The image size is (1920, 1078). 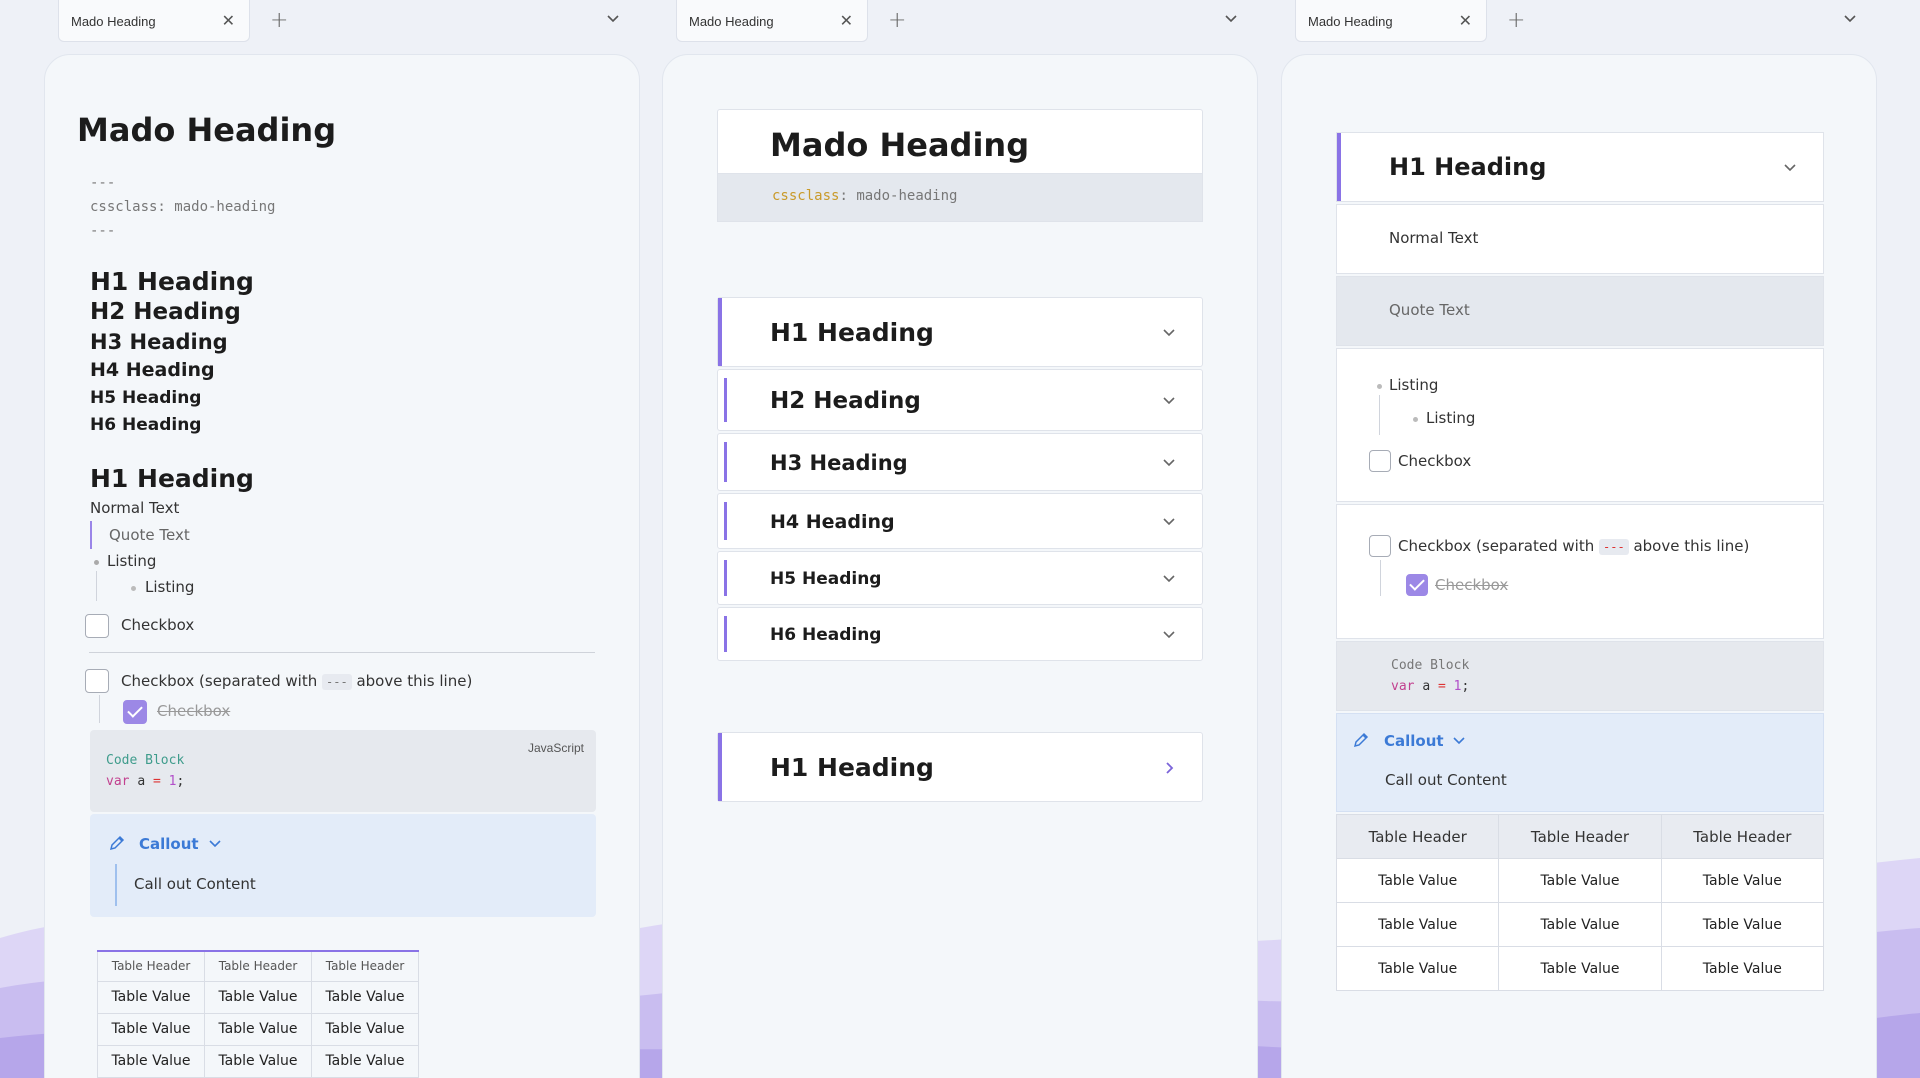 What do you see at coordinates (1169, 768) in the screenshot?
I see `chevron-right-icon` at bounding box center [1169, 768].